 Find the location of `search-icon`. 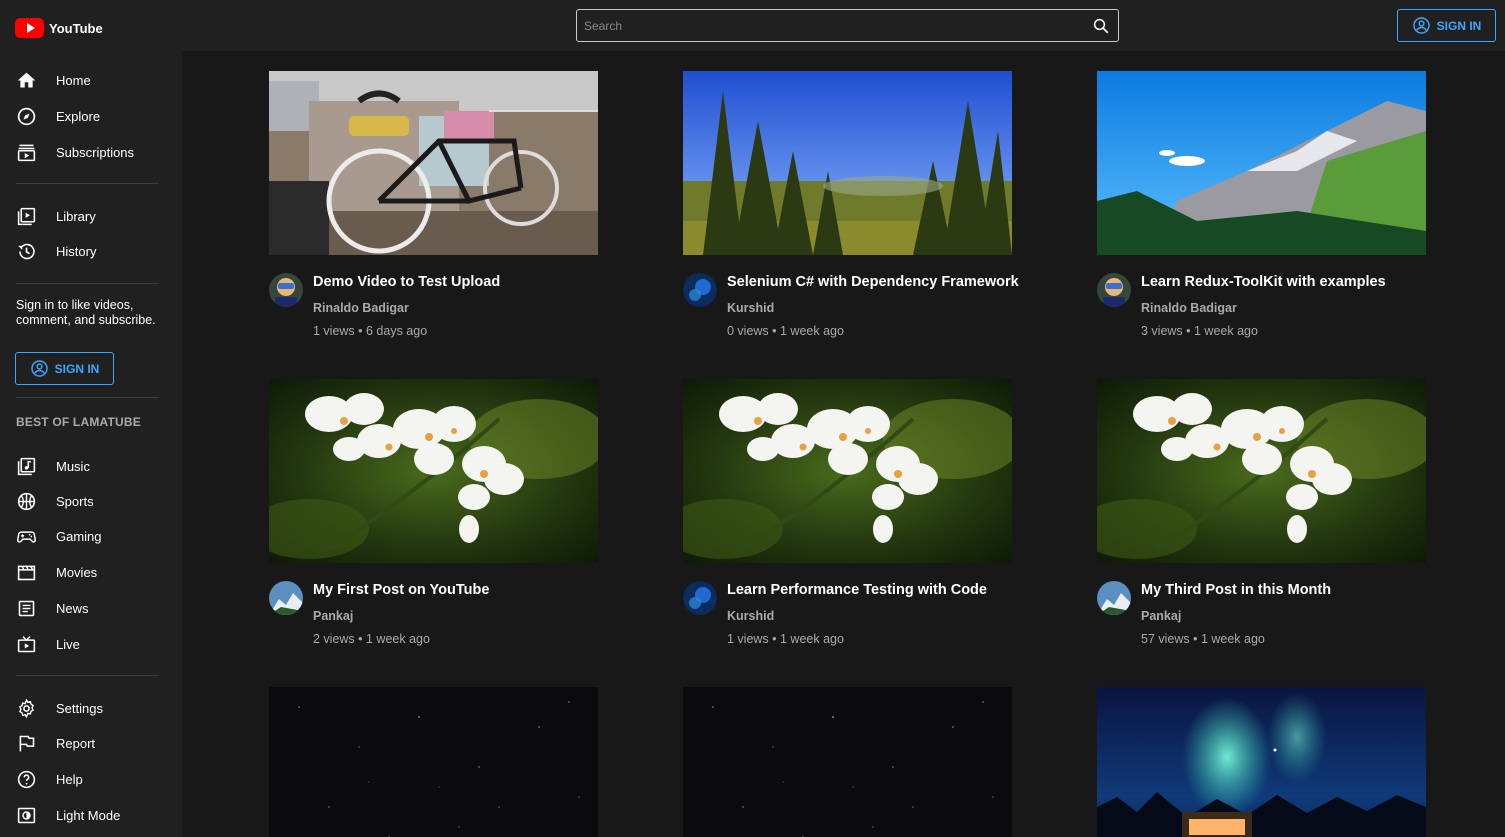

search-icon is located at coordinates (1101, 25).